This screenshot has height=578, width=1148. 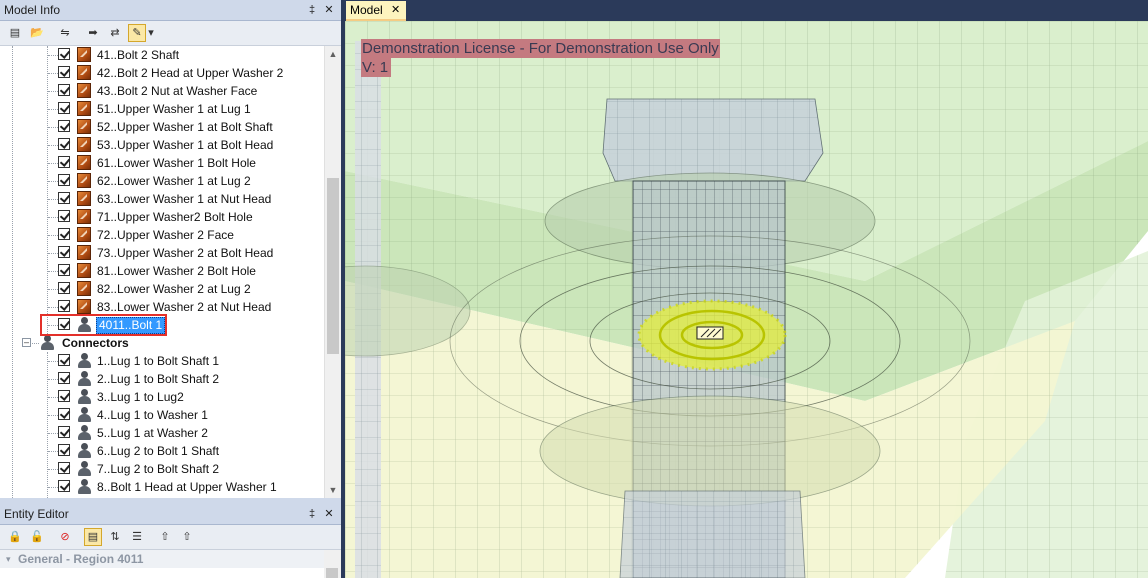 What do you see at coordinates (115, 537) in the screenshot?
I see `sort-az-icon: ⇅` at bounding box center [115, 537].